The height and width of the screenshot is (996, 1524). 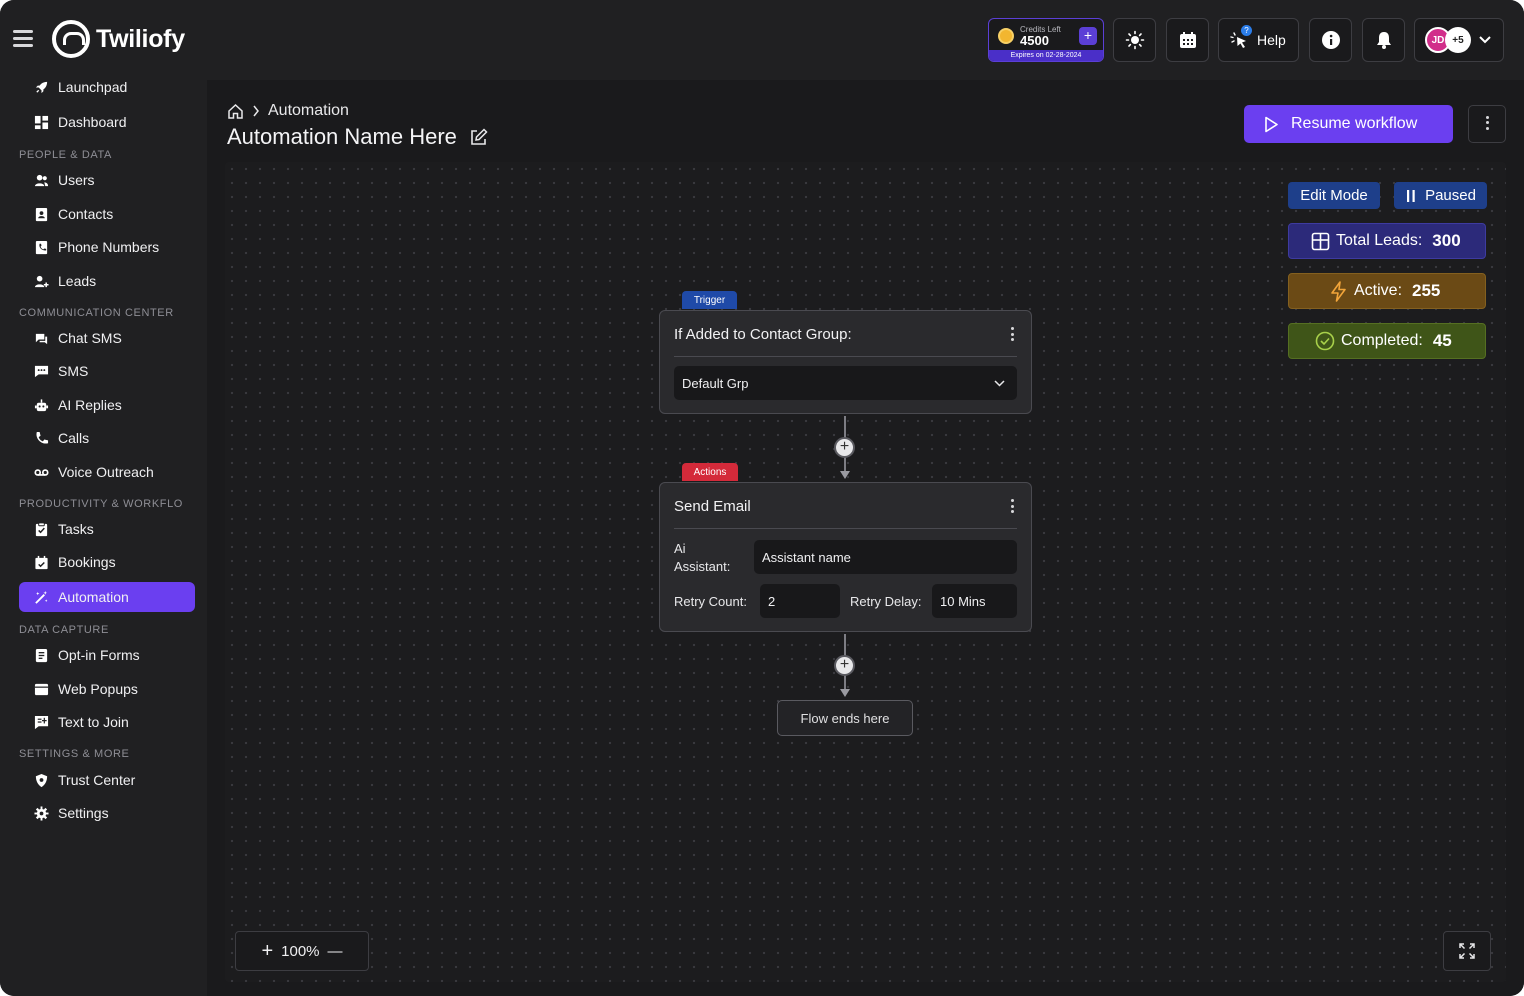 I want to click on active-value: 255, so click(x=1426, y=290).